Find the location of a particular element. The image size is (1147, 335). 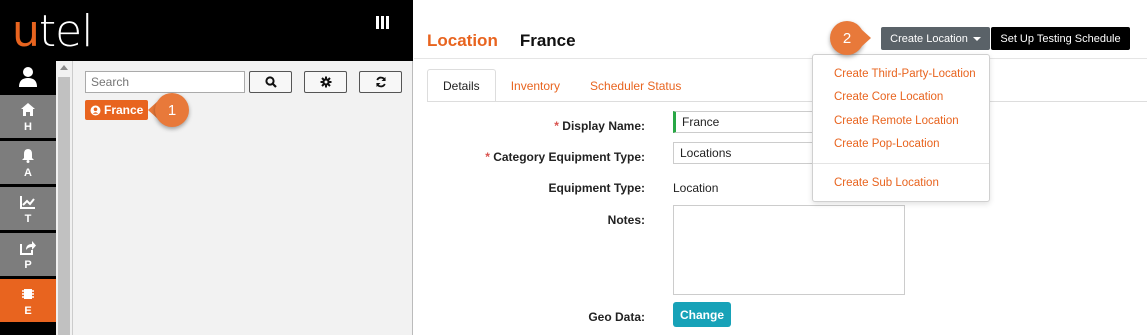

tab-scheduler-status: Scheduler Status is located at coordinates (635, 85).